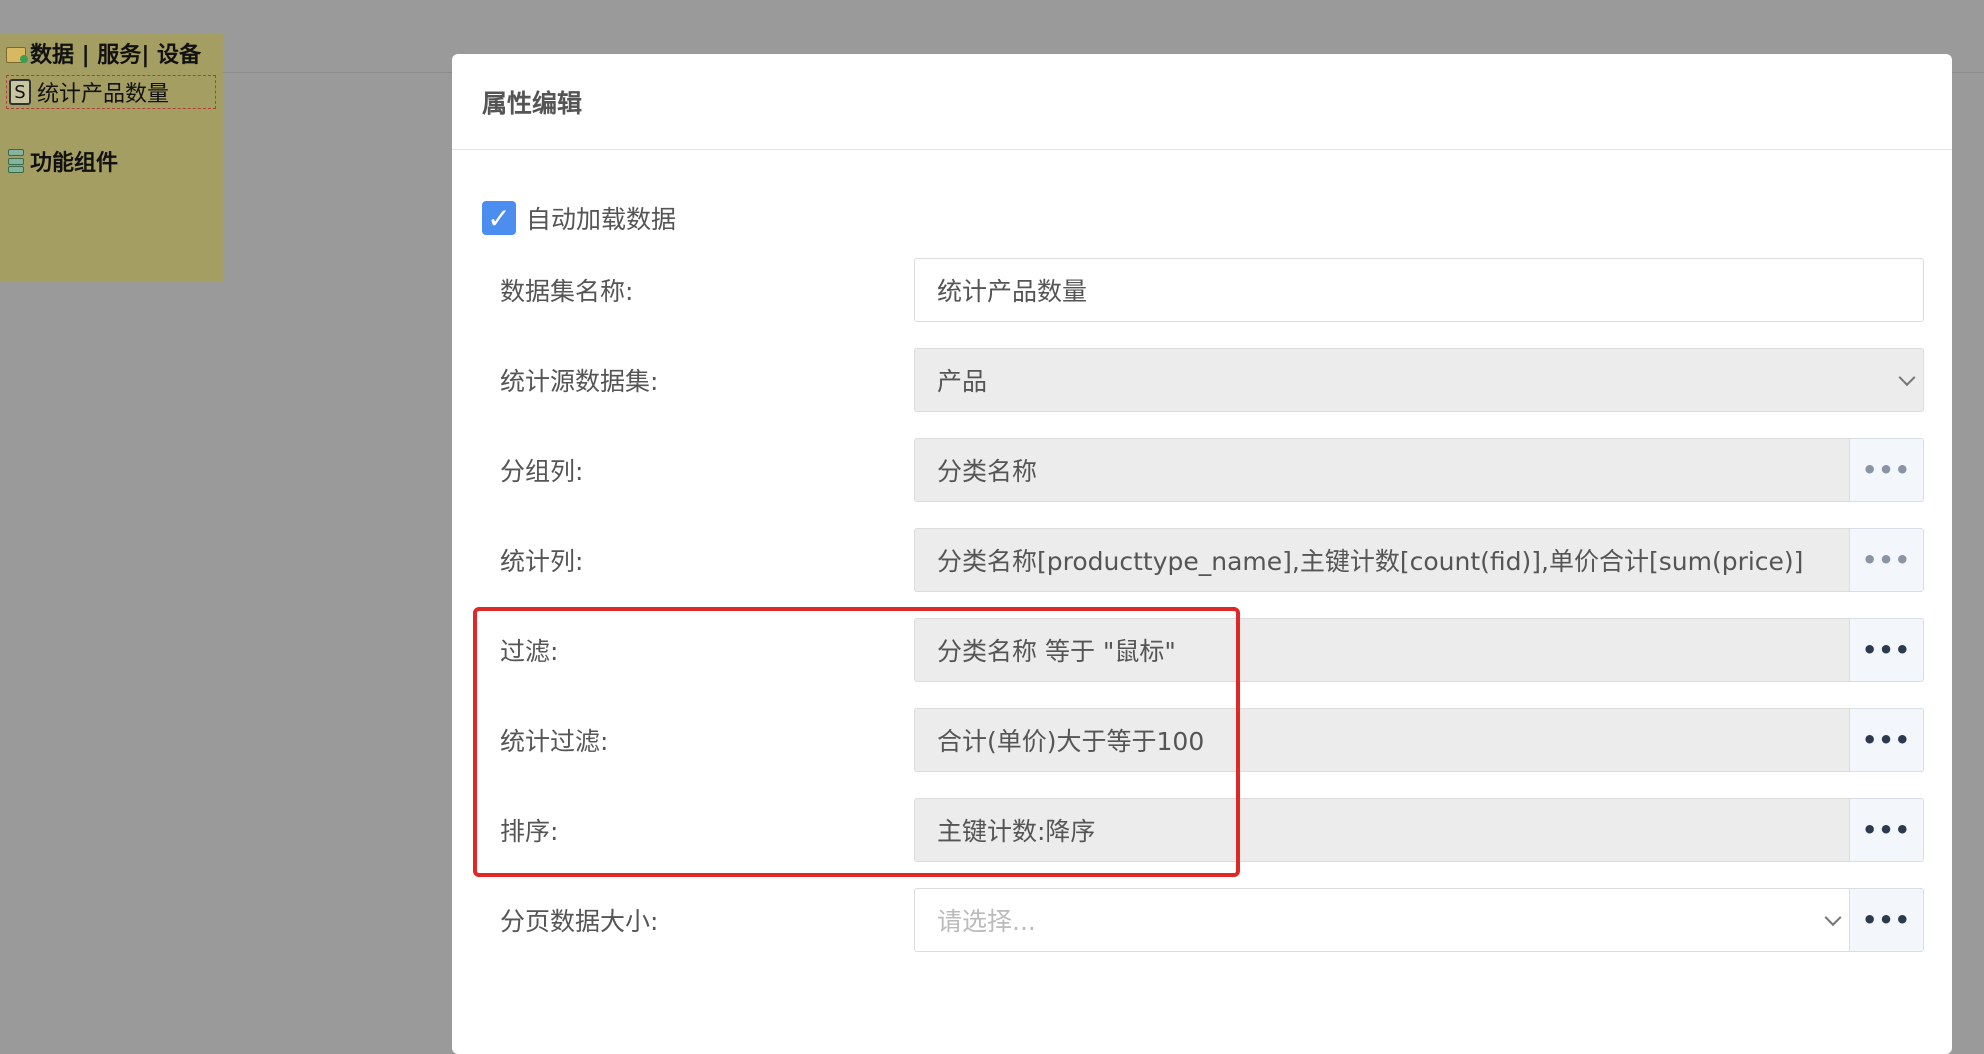 Image resolution: width=1984 pixels, height=1054 pixels. I want to click on page-size-label: 分页数据大小:, so click(579, 921).